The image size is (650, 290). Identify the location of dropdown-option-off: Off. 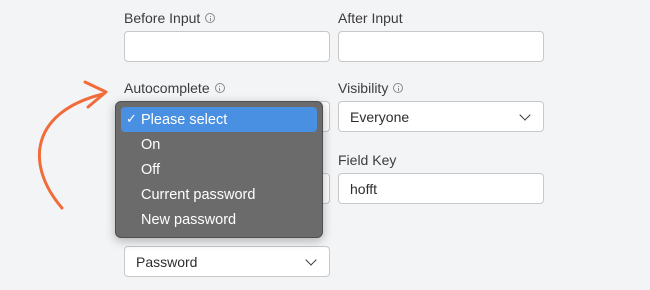
(219, 169).